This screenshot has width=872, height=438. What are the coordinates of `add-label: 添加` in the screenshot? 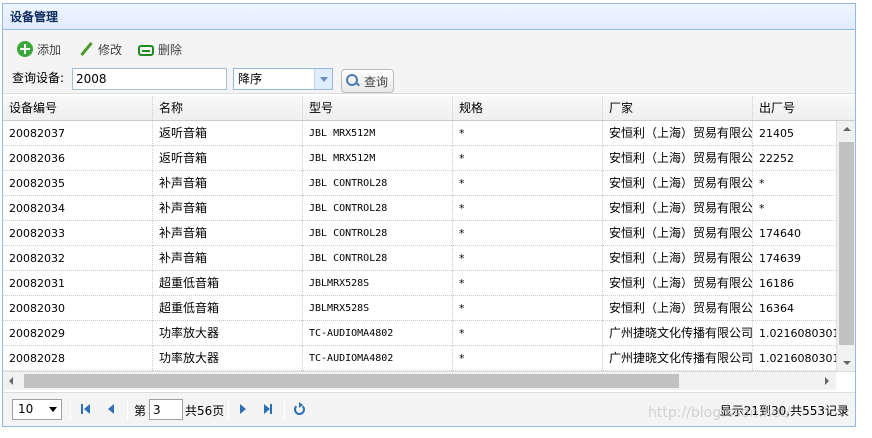 It's located at (49, 49).